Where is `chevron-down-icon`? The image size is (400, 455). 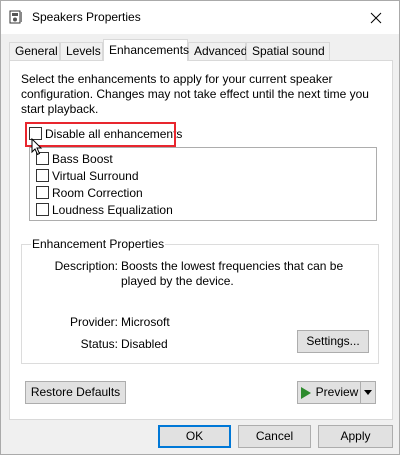 chevron-down-icon is located at coordinates (368, 392).